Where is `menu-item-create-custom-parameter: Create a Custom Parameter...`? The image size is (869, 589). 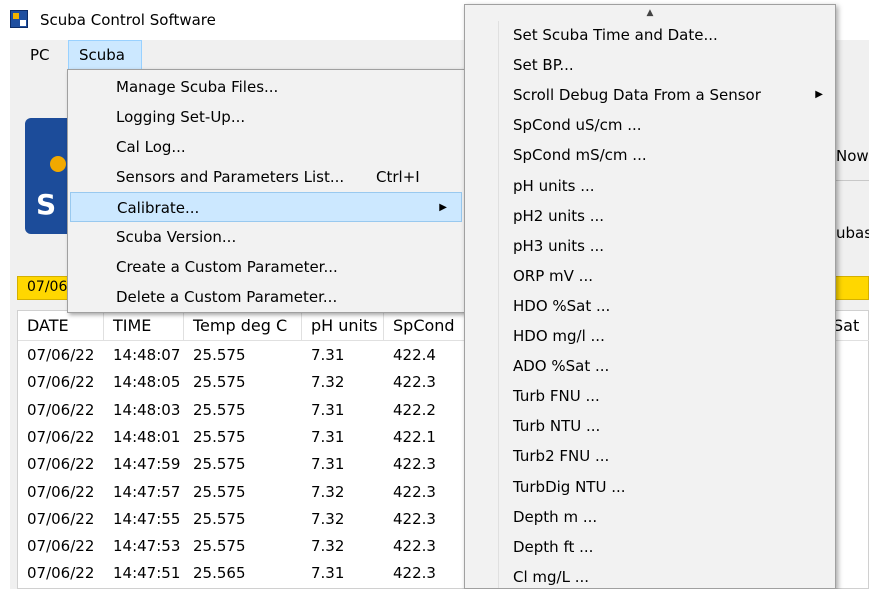 menu-item-create-custom-parameter: Create a Custom Parameter... is located at coordinates (266, 267).